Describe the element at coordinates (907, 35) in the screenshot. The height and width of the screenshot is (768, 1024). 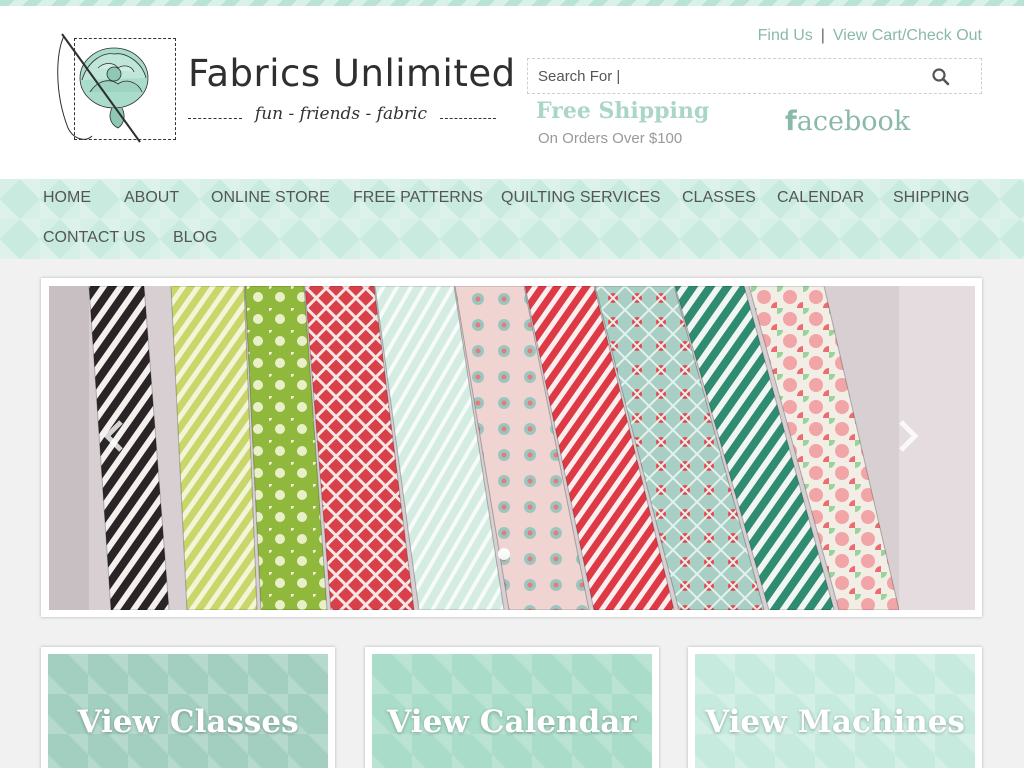
I see `view-cart-link: View Cart/Check Out` at that location.